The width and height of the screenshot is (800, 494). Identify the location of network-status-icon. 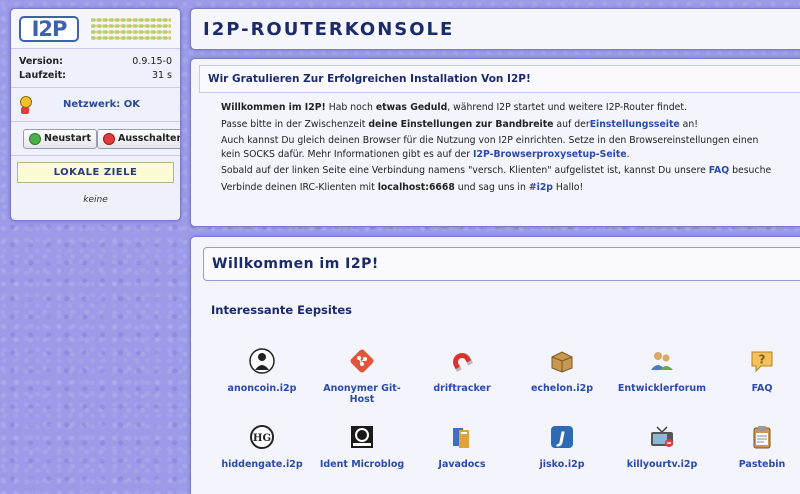
(25, 104).